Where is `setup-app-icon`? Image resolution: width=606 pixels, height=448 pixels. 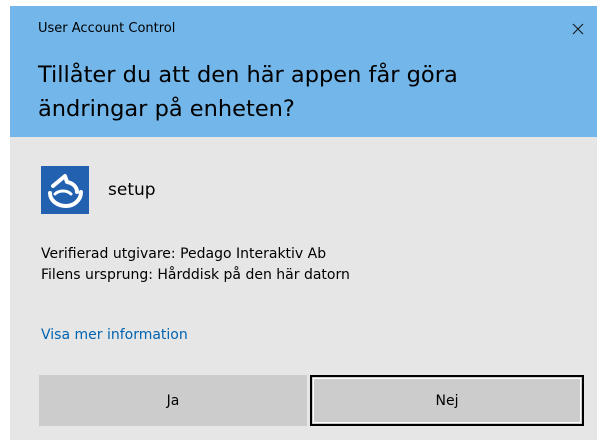 setup-app-icon is located at coordinates (65, 190).